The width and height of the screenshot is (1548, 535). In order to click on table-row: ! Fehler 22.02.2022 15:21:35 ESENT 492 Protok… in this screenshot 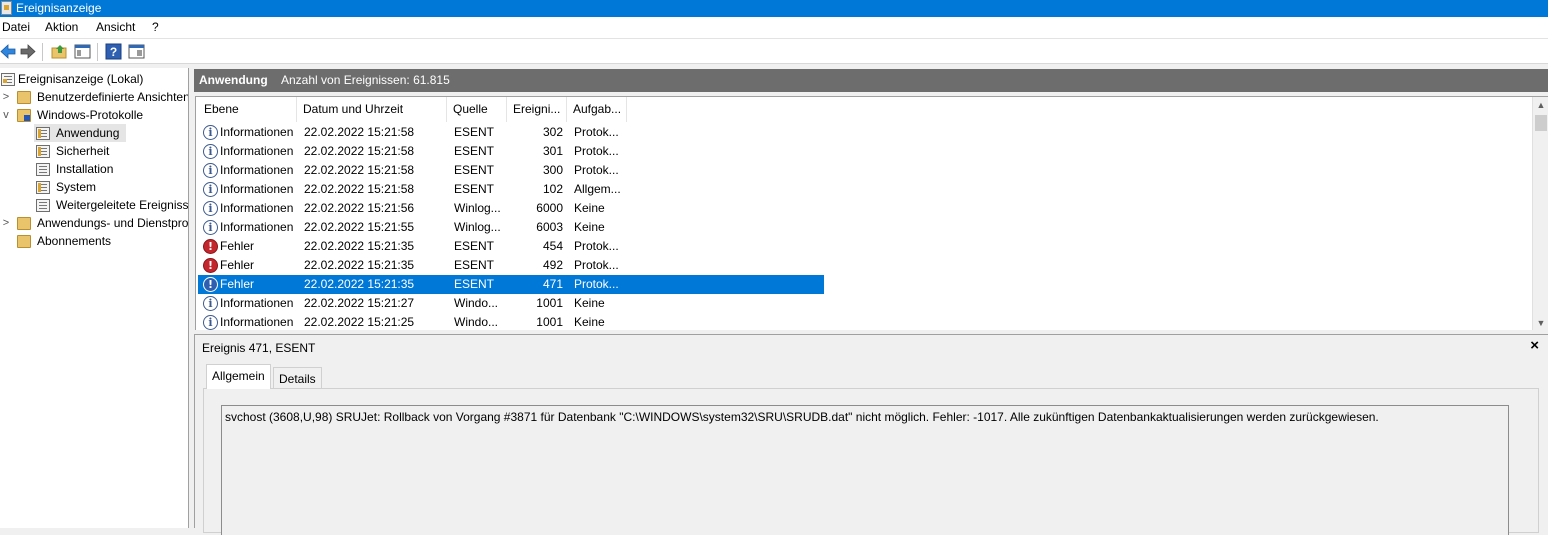, I will do `click(511, 265)`.